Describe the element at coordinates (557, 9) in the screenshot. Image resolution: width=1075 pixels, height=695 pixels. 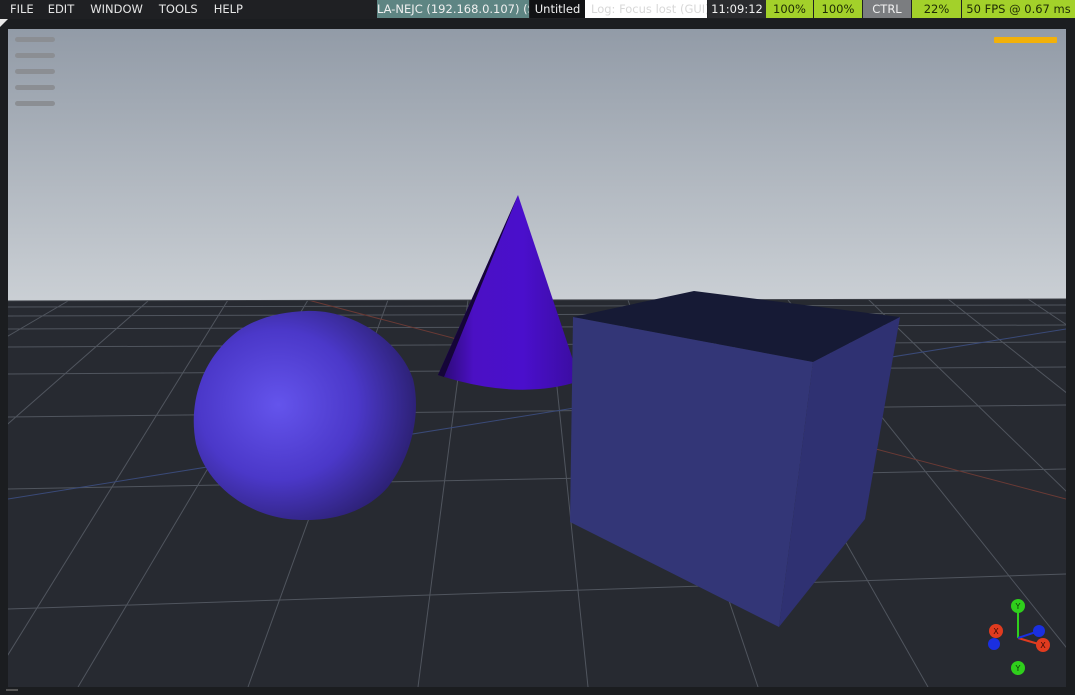
I see `document-title: Untitled` at that location.